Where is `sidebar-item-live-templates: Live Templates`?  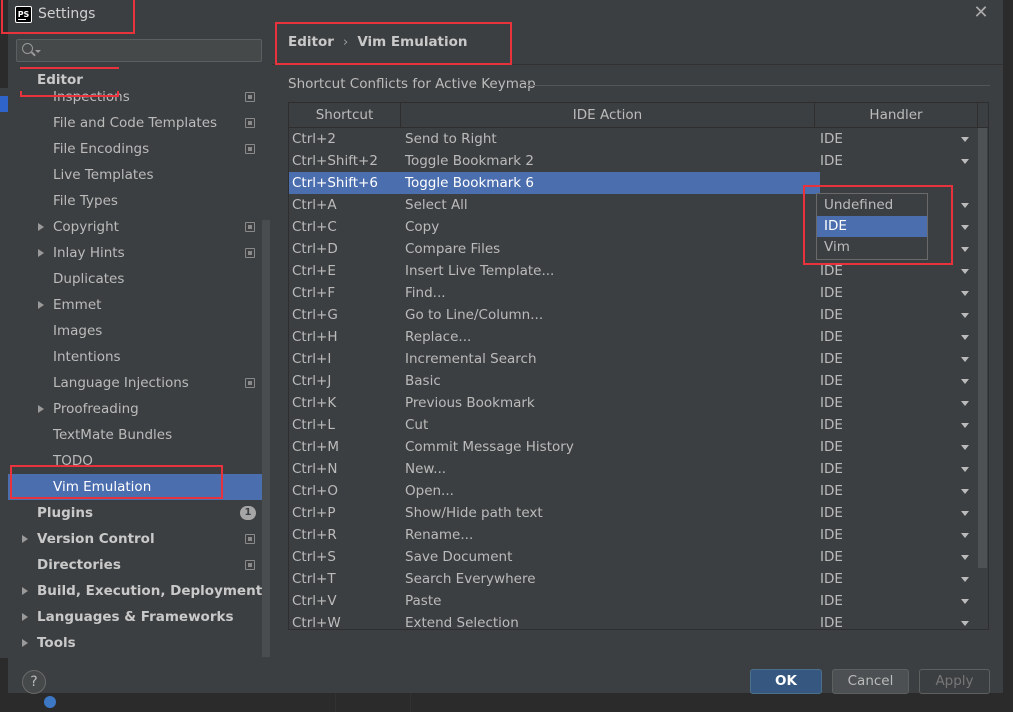 sidebar-item-live-templates: Live Templates is located at coordinates (139, 175).